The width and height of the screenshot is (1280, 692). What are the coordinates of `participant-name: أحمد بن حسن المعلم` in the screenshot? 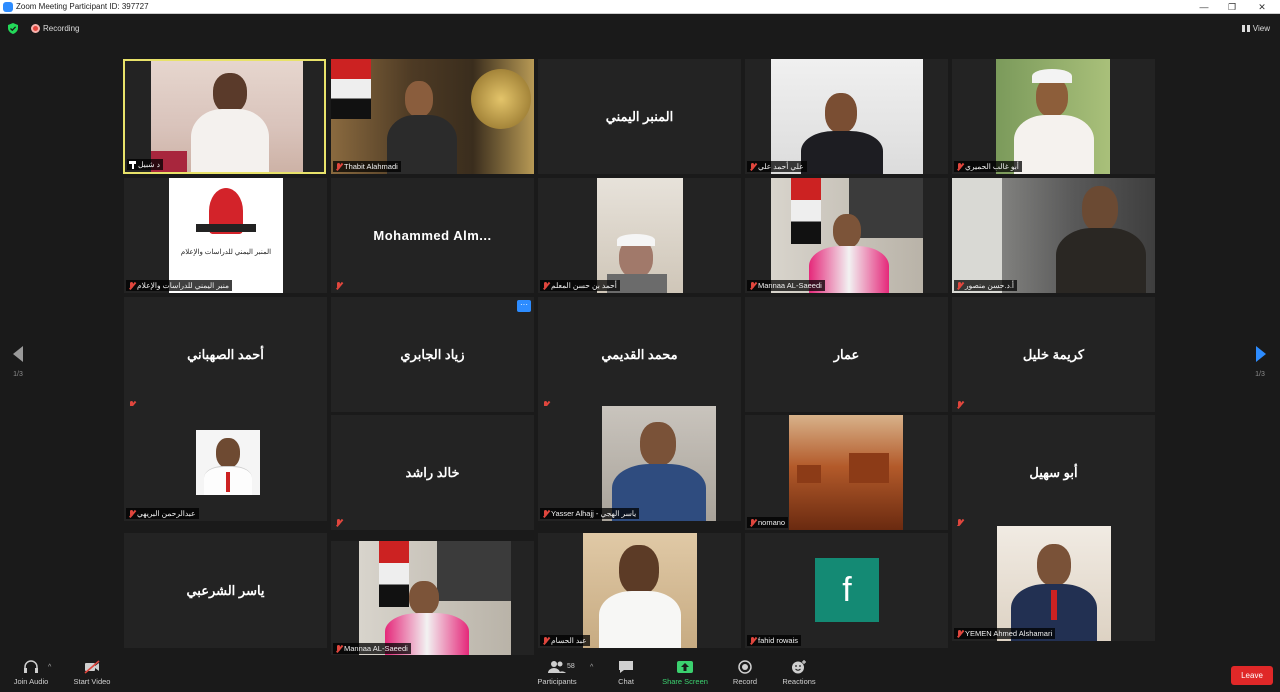 It's located at (584, 285).